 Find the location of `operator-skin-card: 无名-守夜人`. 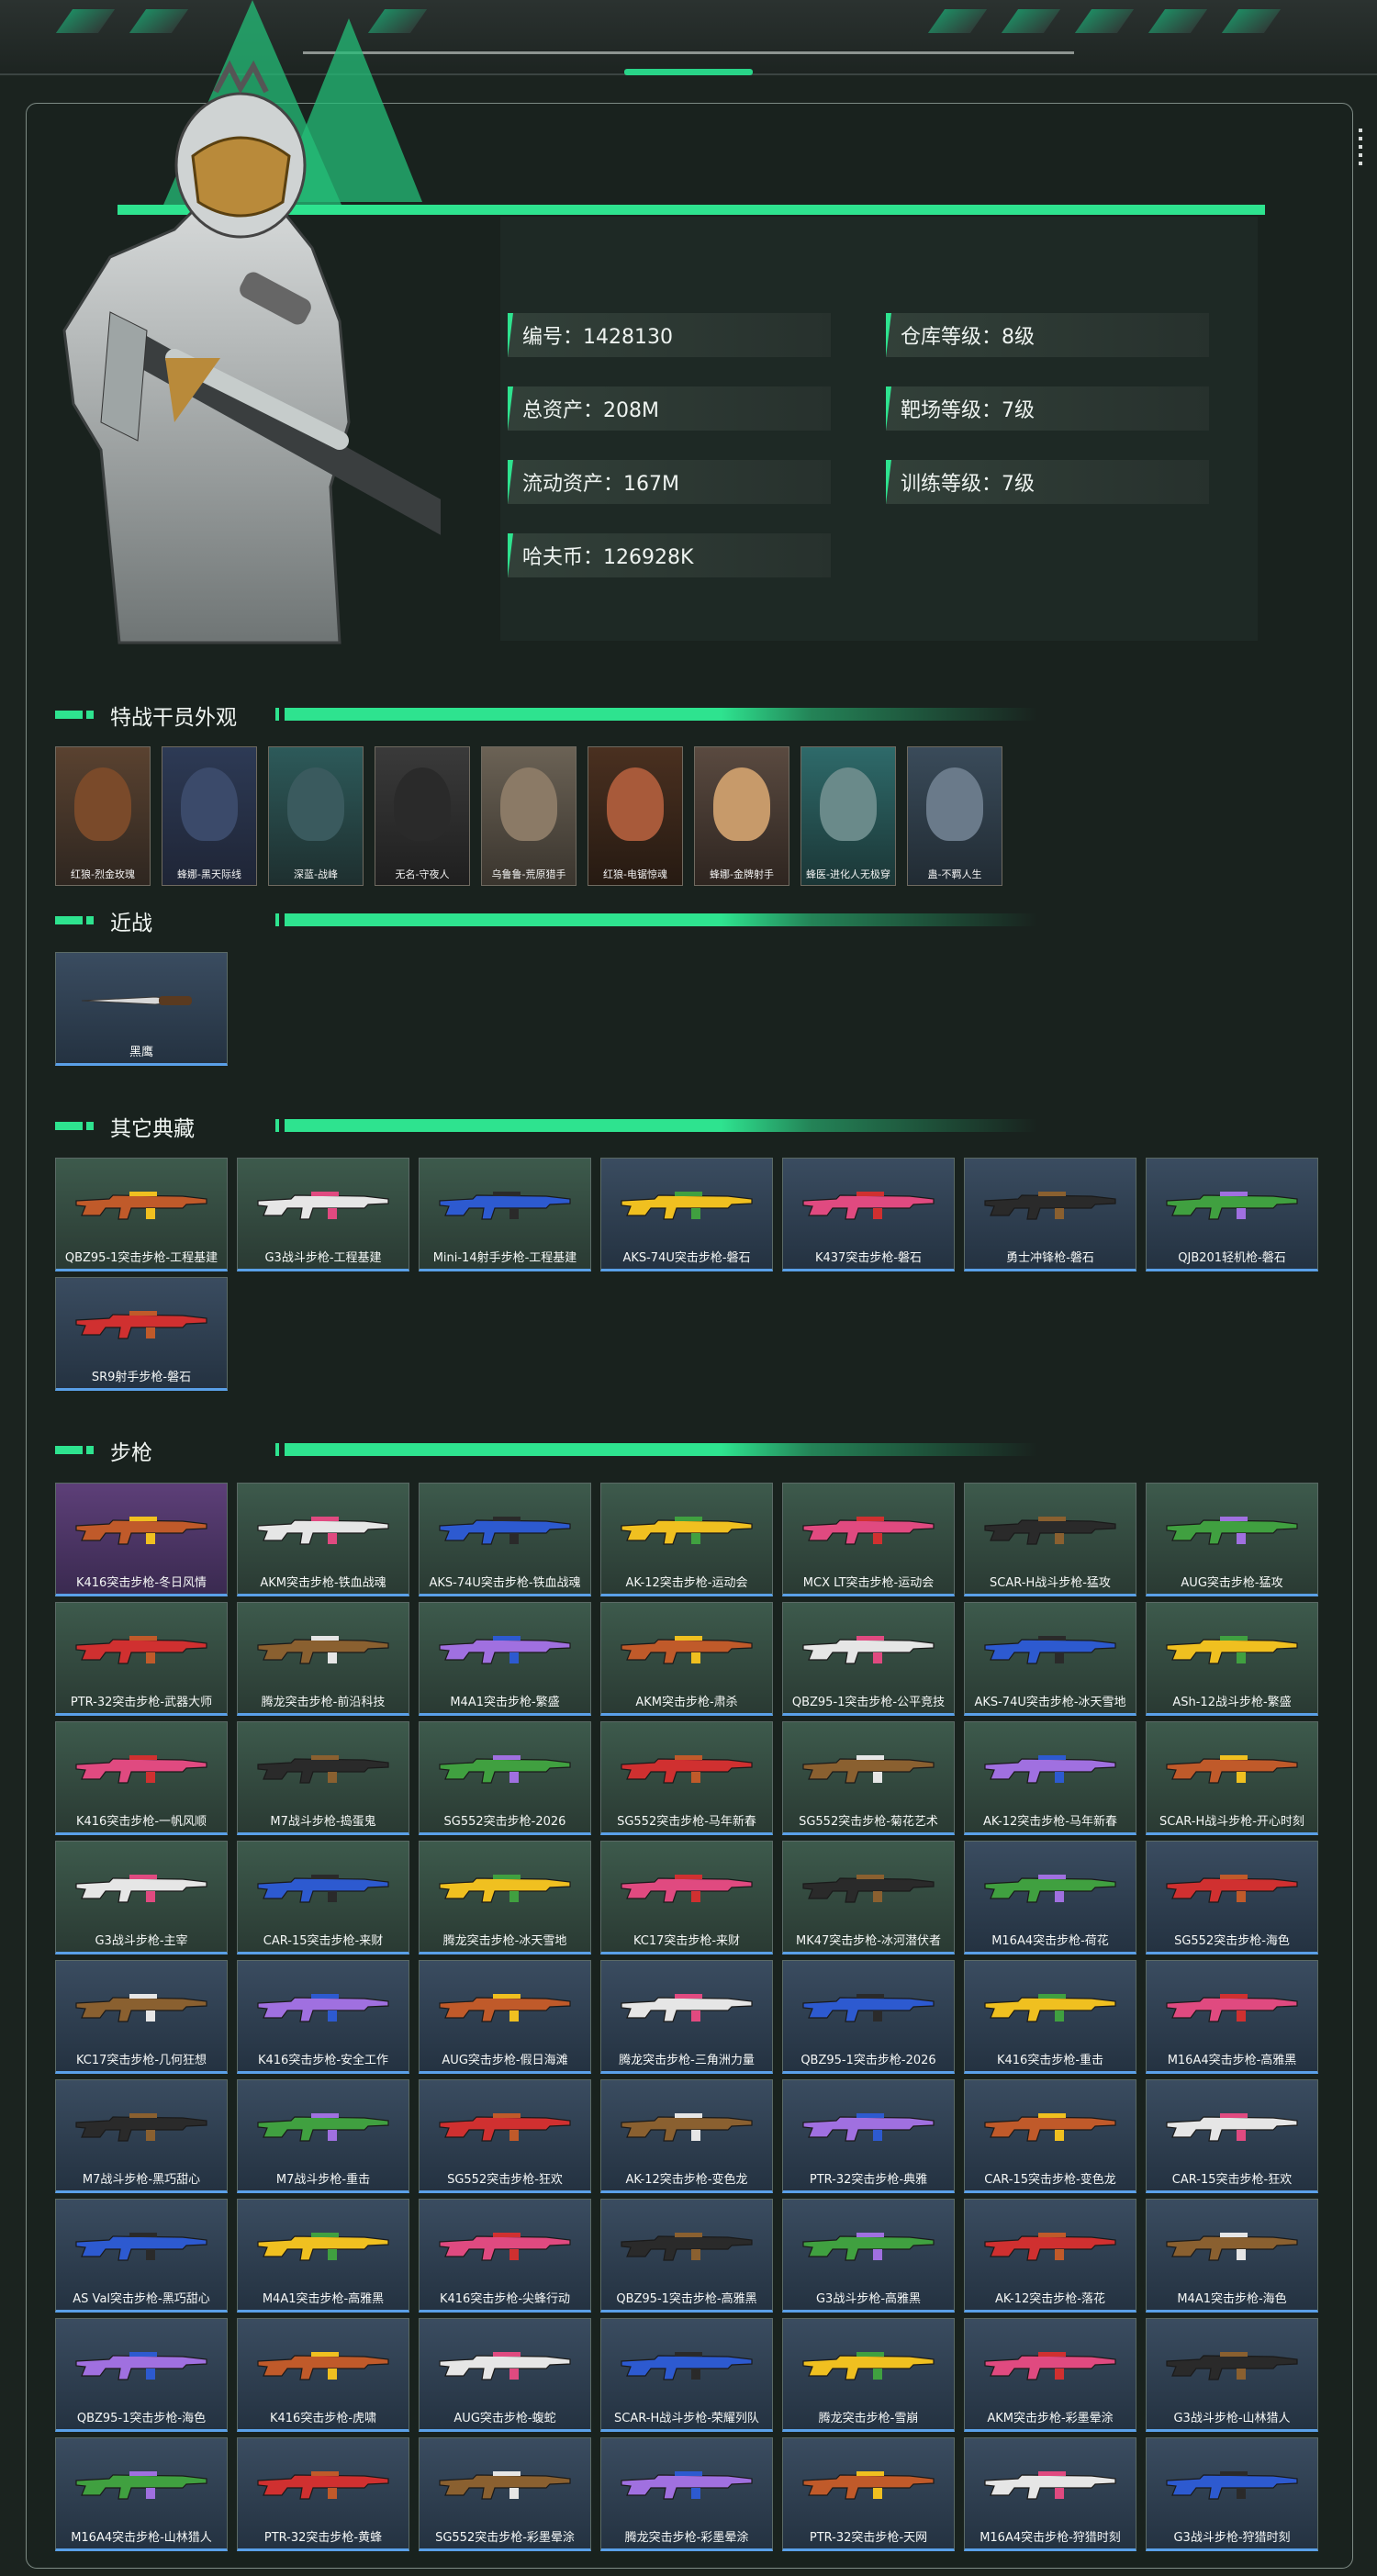

operator-skin-card: 无名-守夜人 is located at coordinates (422, 816).